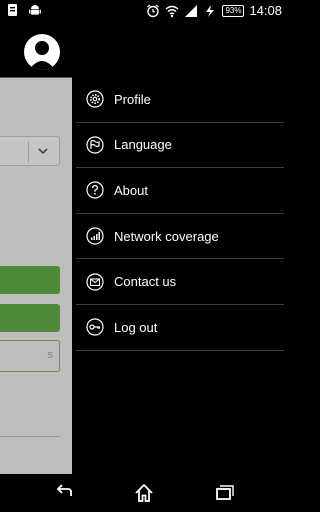  What do you see at coordinates (132, 99) in the screenshot?
I see `menu-item-label: Profile` at bounding box center [132, 99].